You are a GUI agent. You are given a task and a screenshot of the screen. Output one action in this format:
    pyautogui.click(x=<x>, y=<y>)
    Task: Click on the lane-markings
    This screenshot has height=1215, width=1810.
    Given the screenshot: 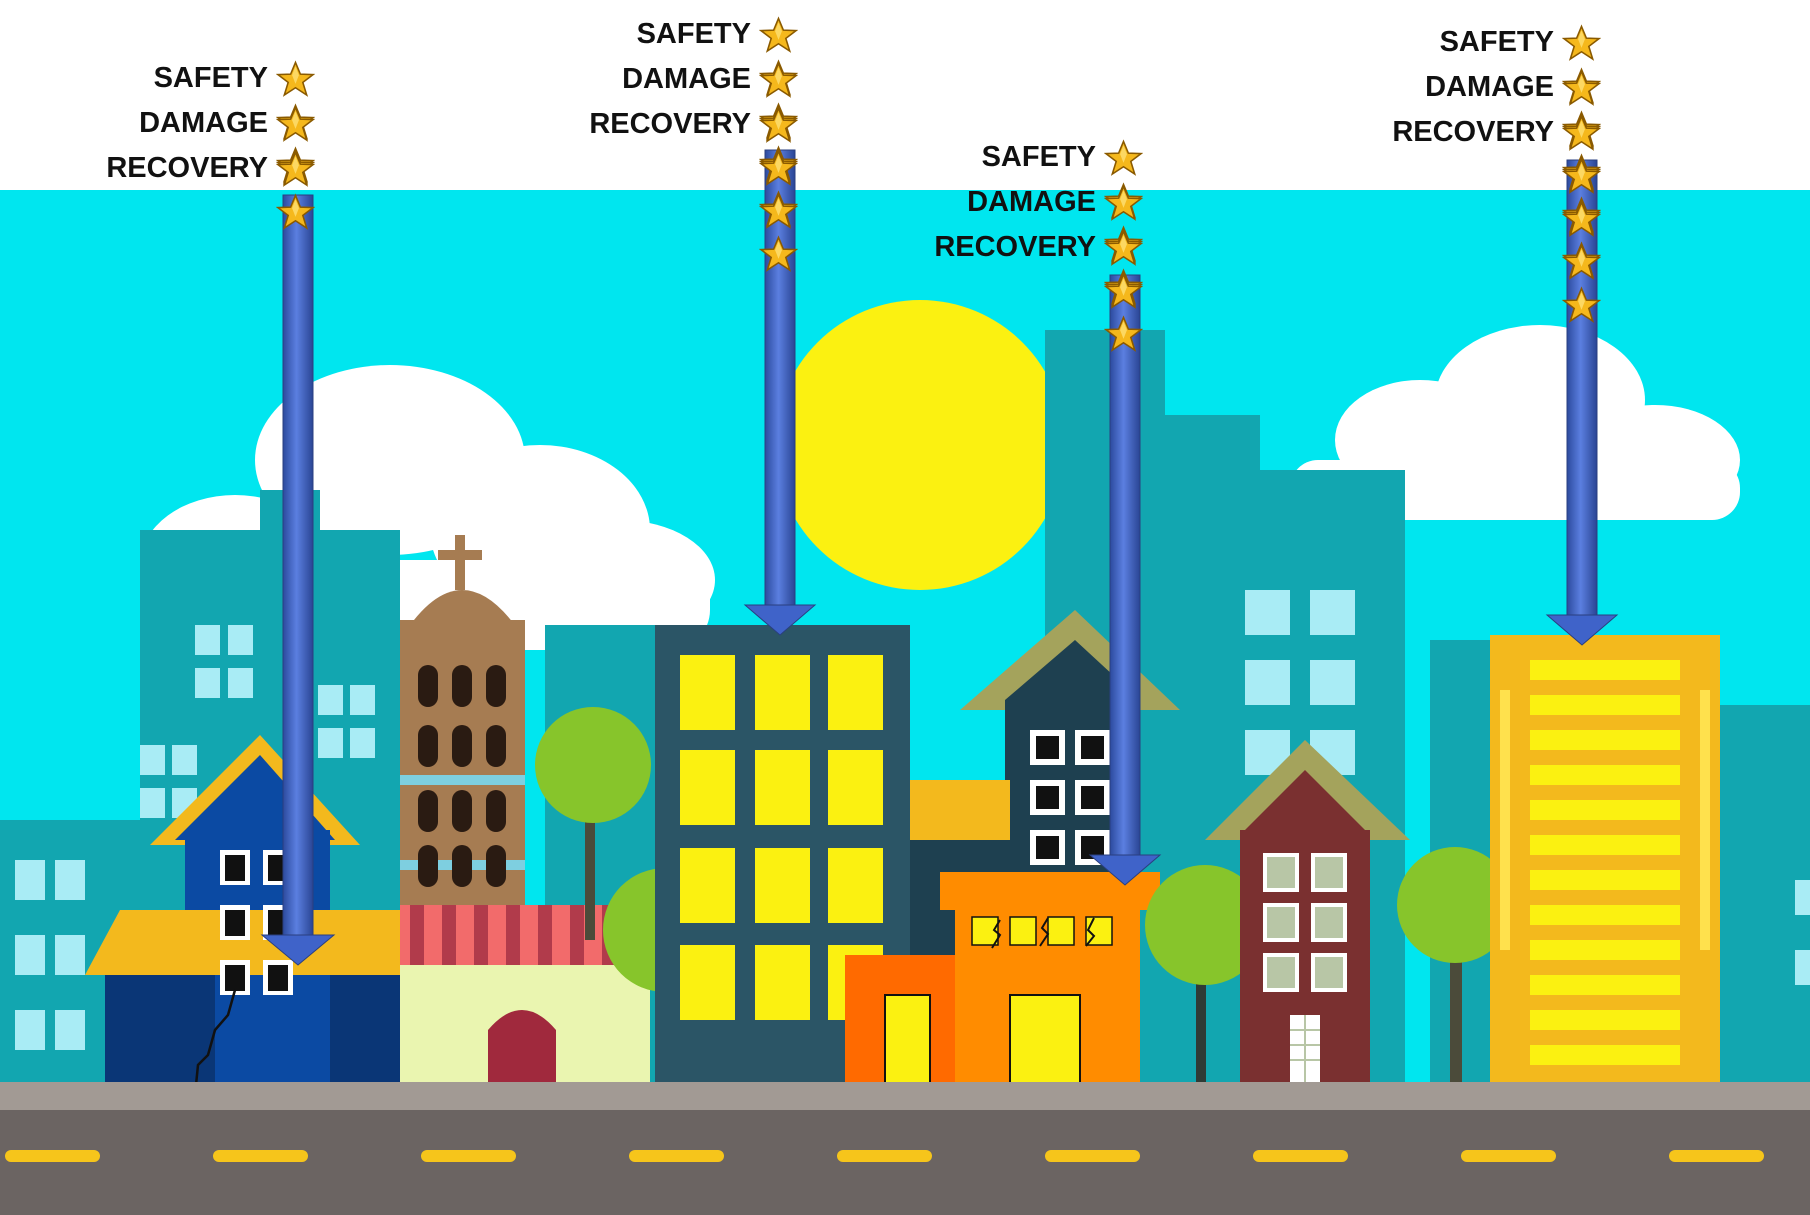 What is the action you would take?
    pyautogui.click(x=884, y=1156)
    